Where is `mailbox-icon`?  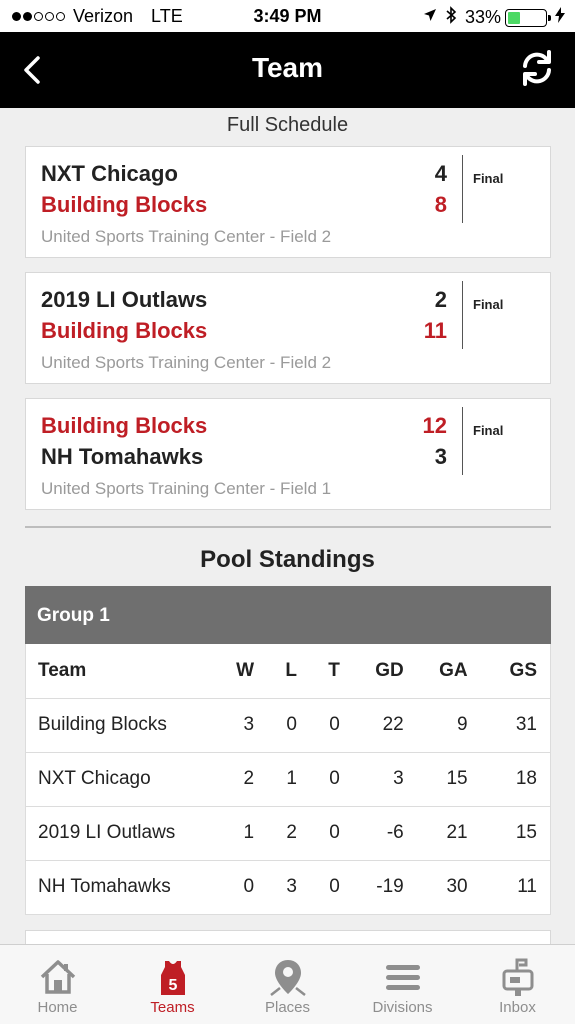 mailbox-icon is located at coordinates (517, 977).